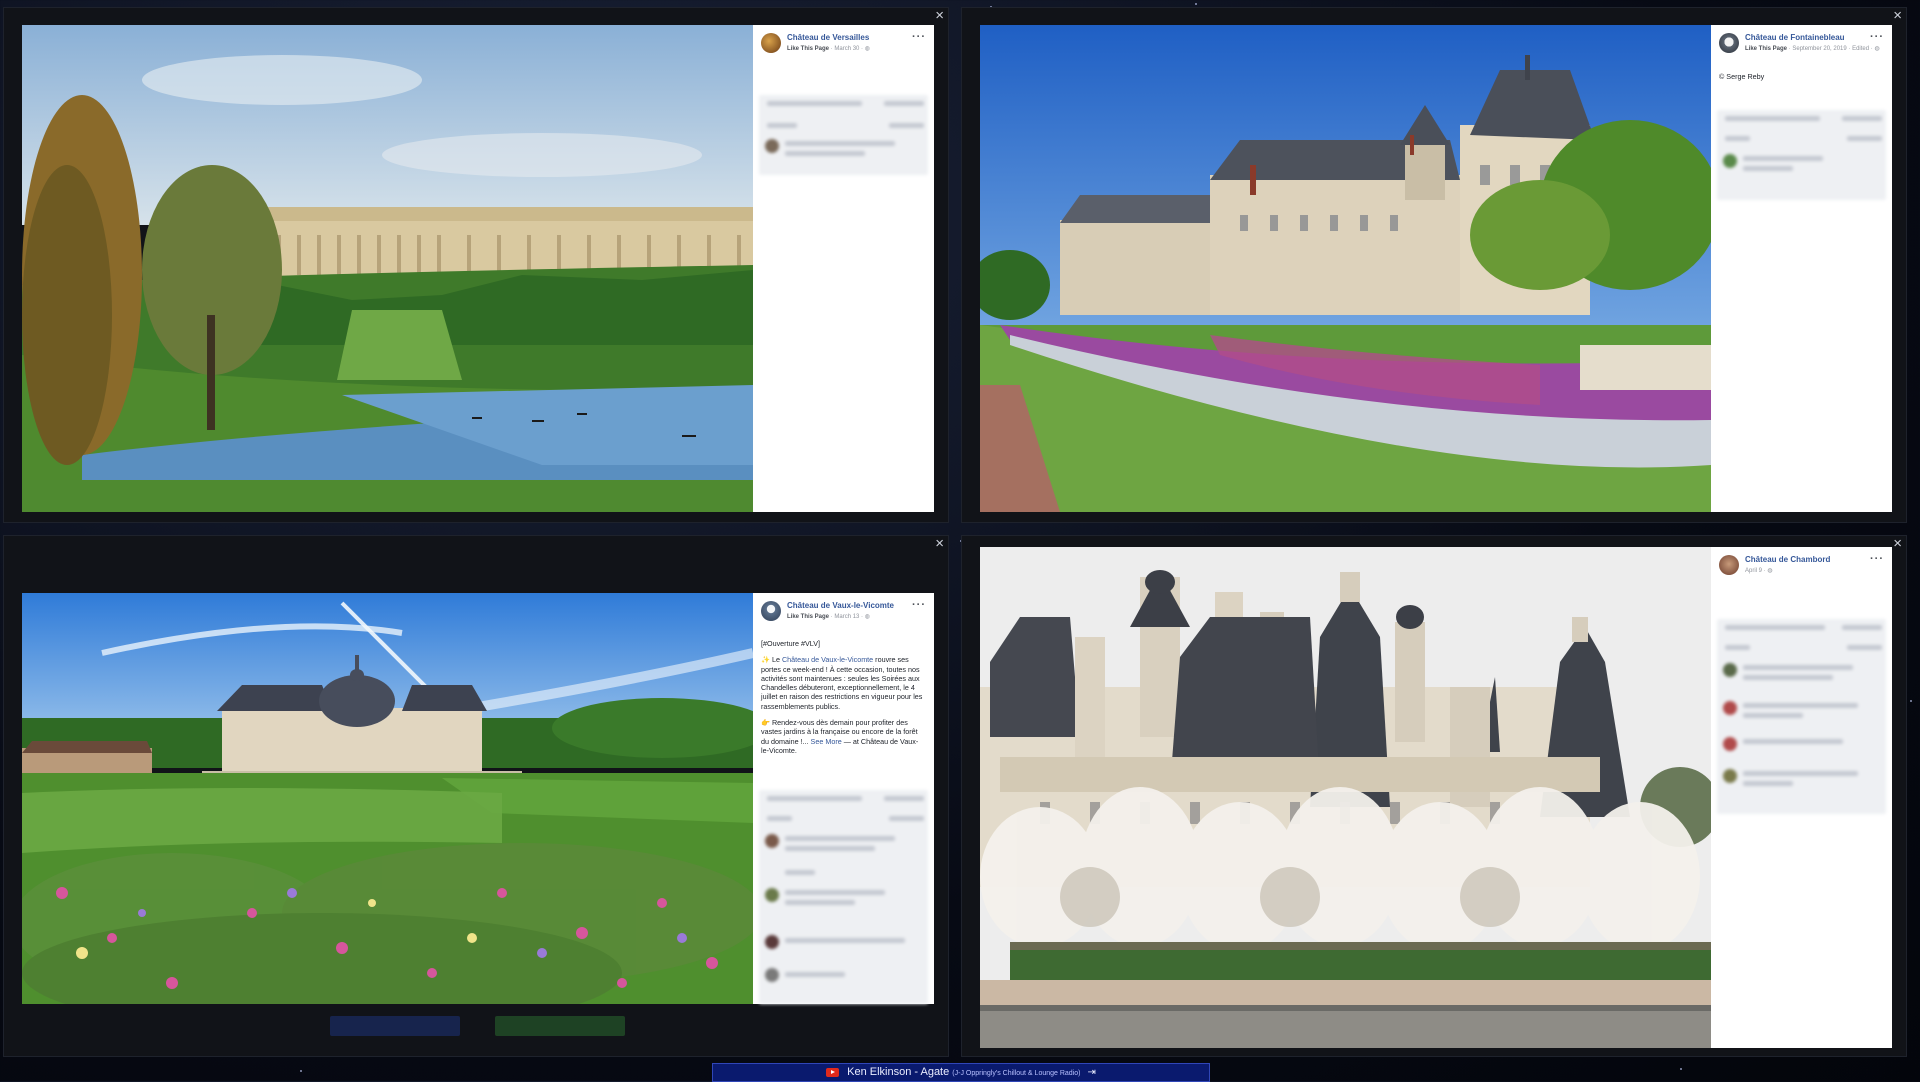  I want to click on text-span: ✨ Le, so click(771, 660).